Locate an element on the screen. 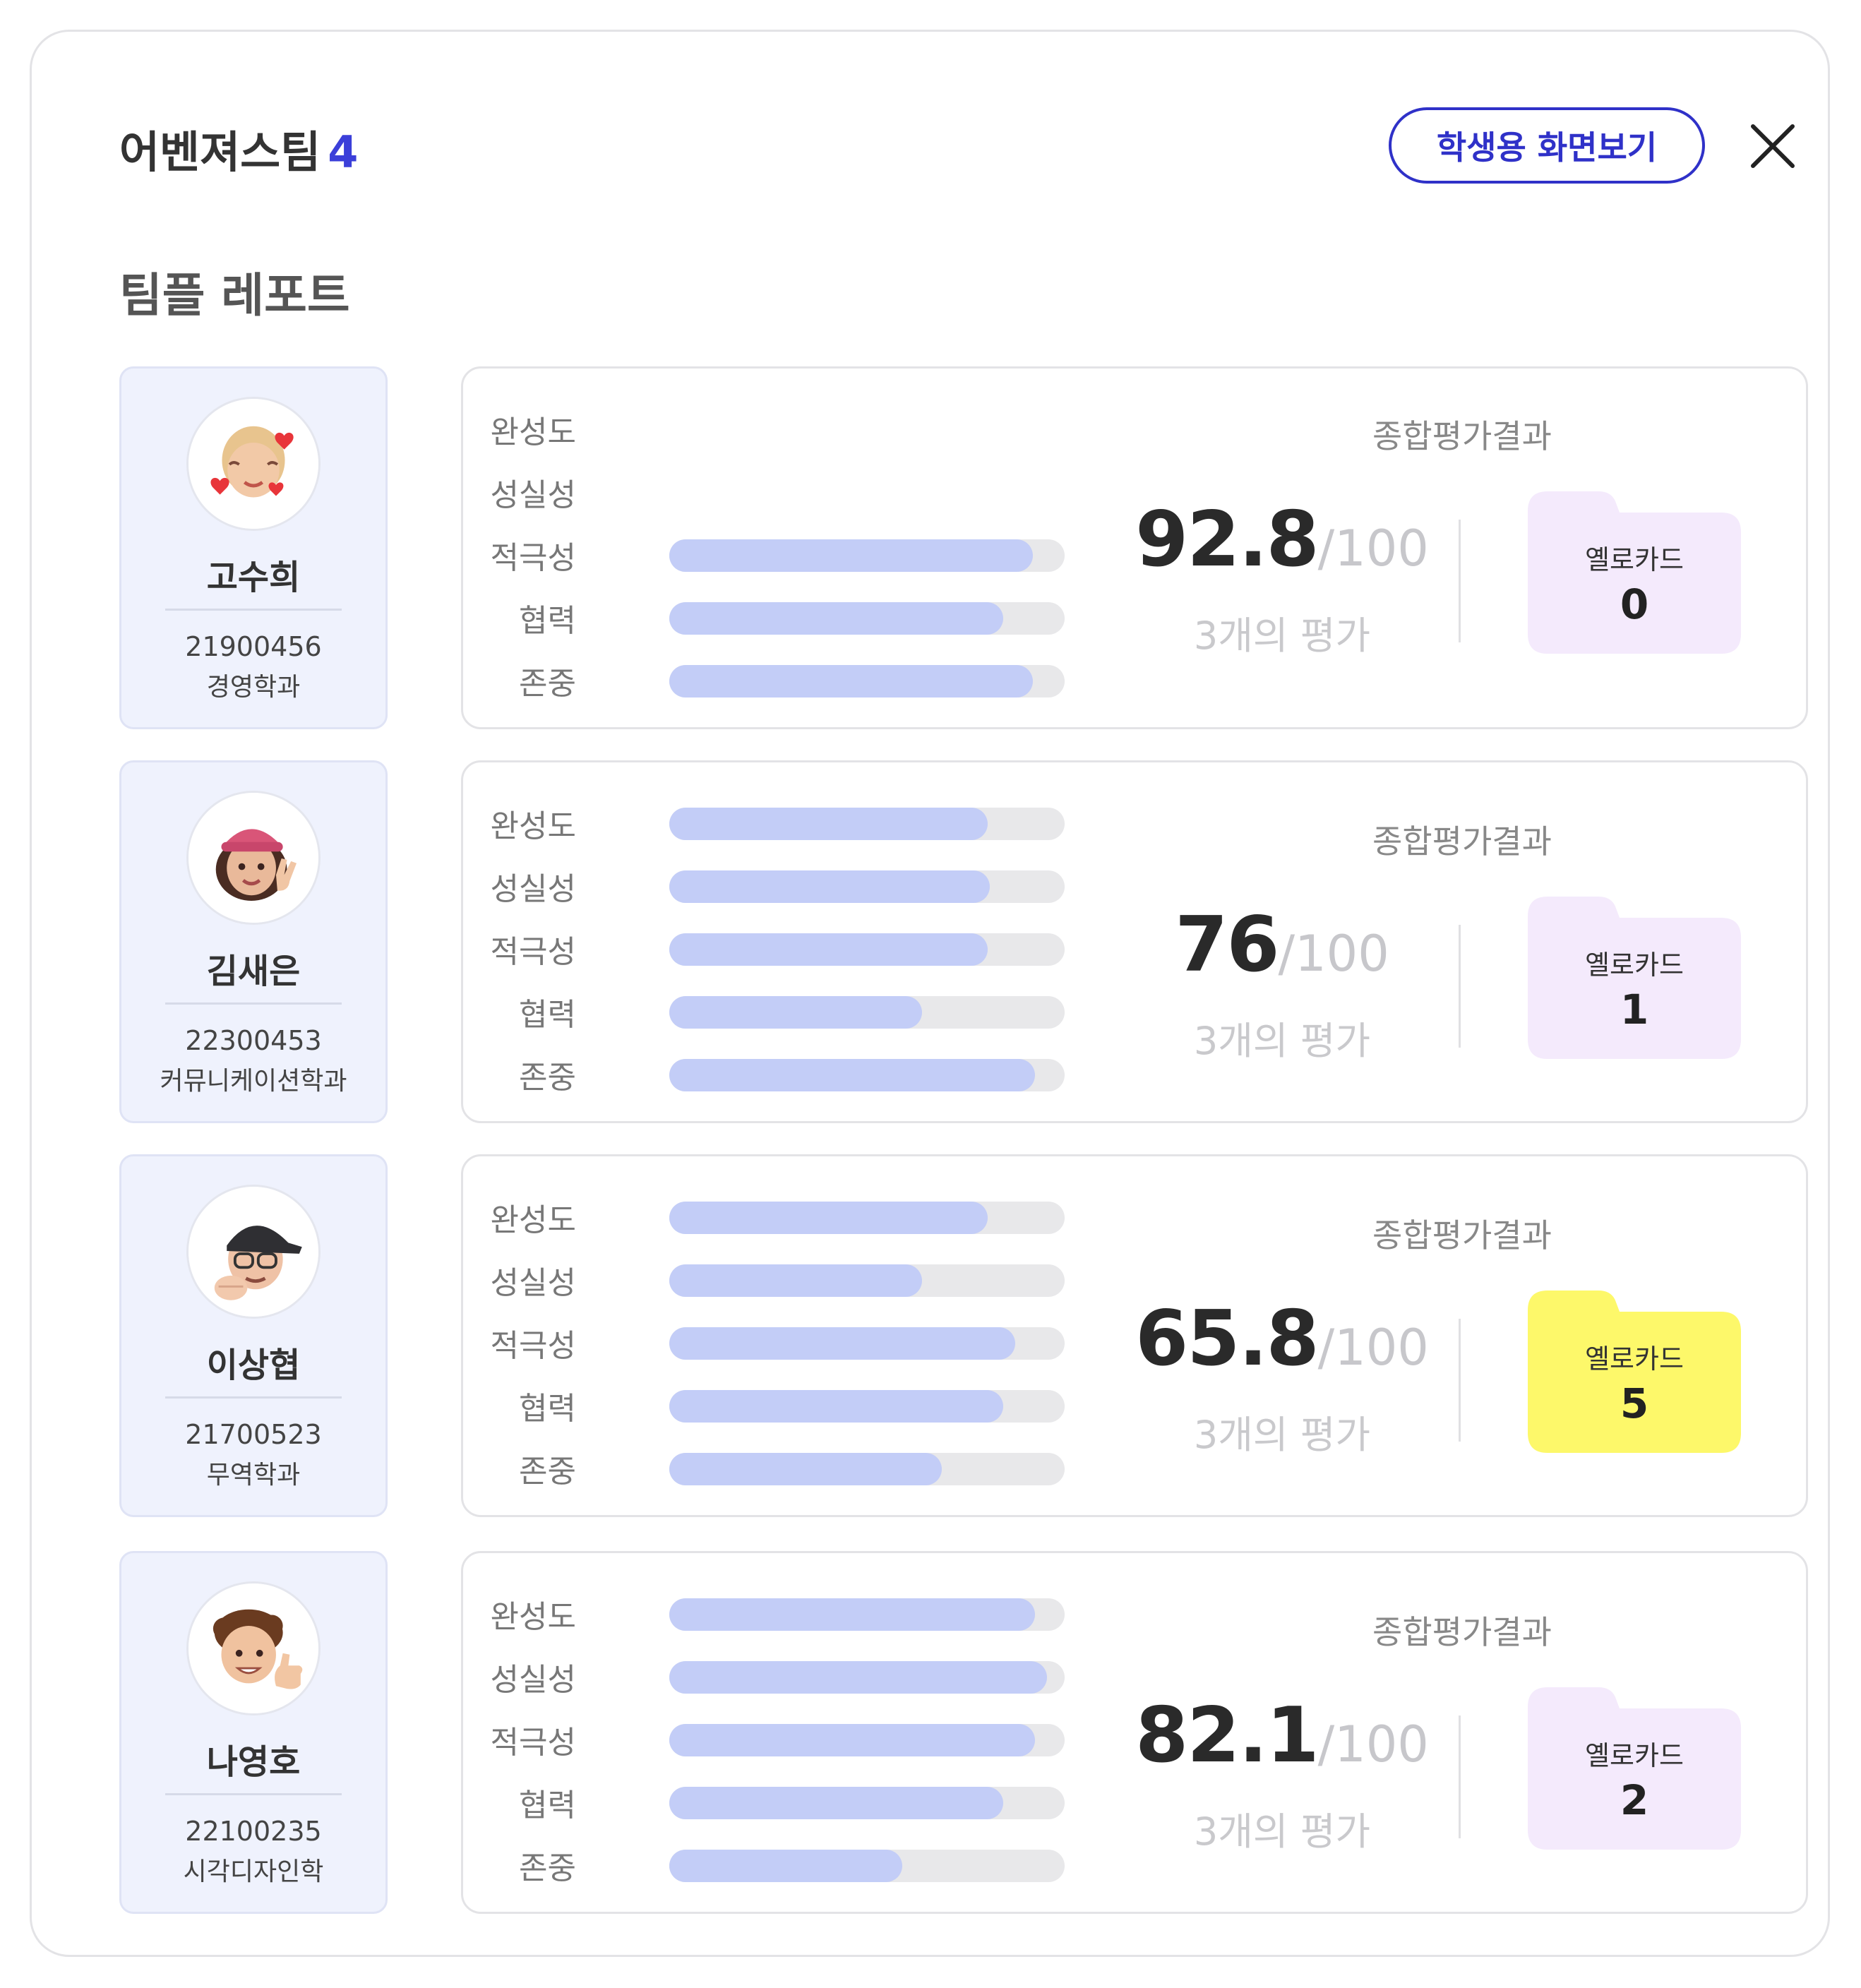  member-name: 김새은 is located at coordinates (254, 971).